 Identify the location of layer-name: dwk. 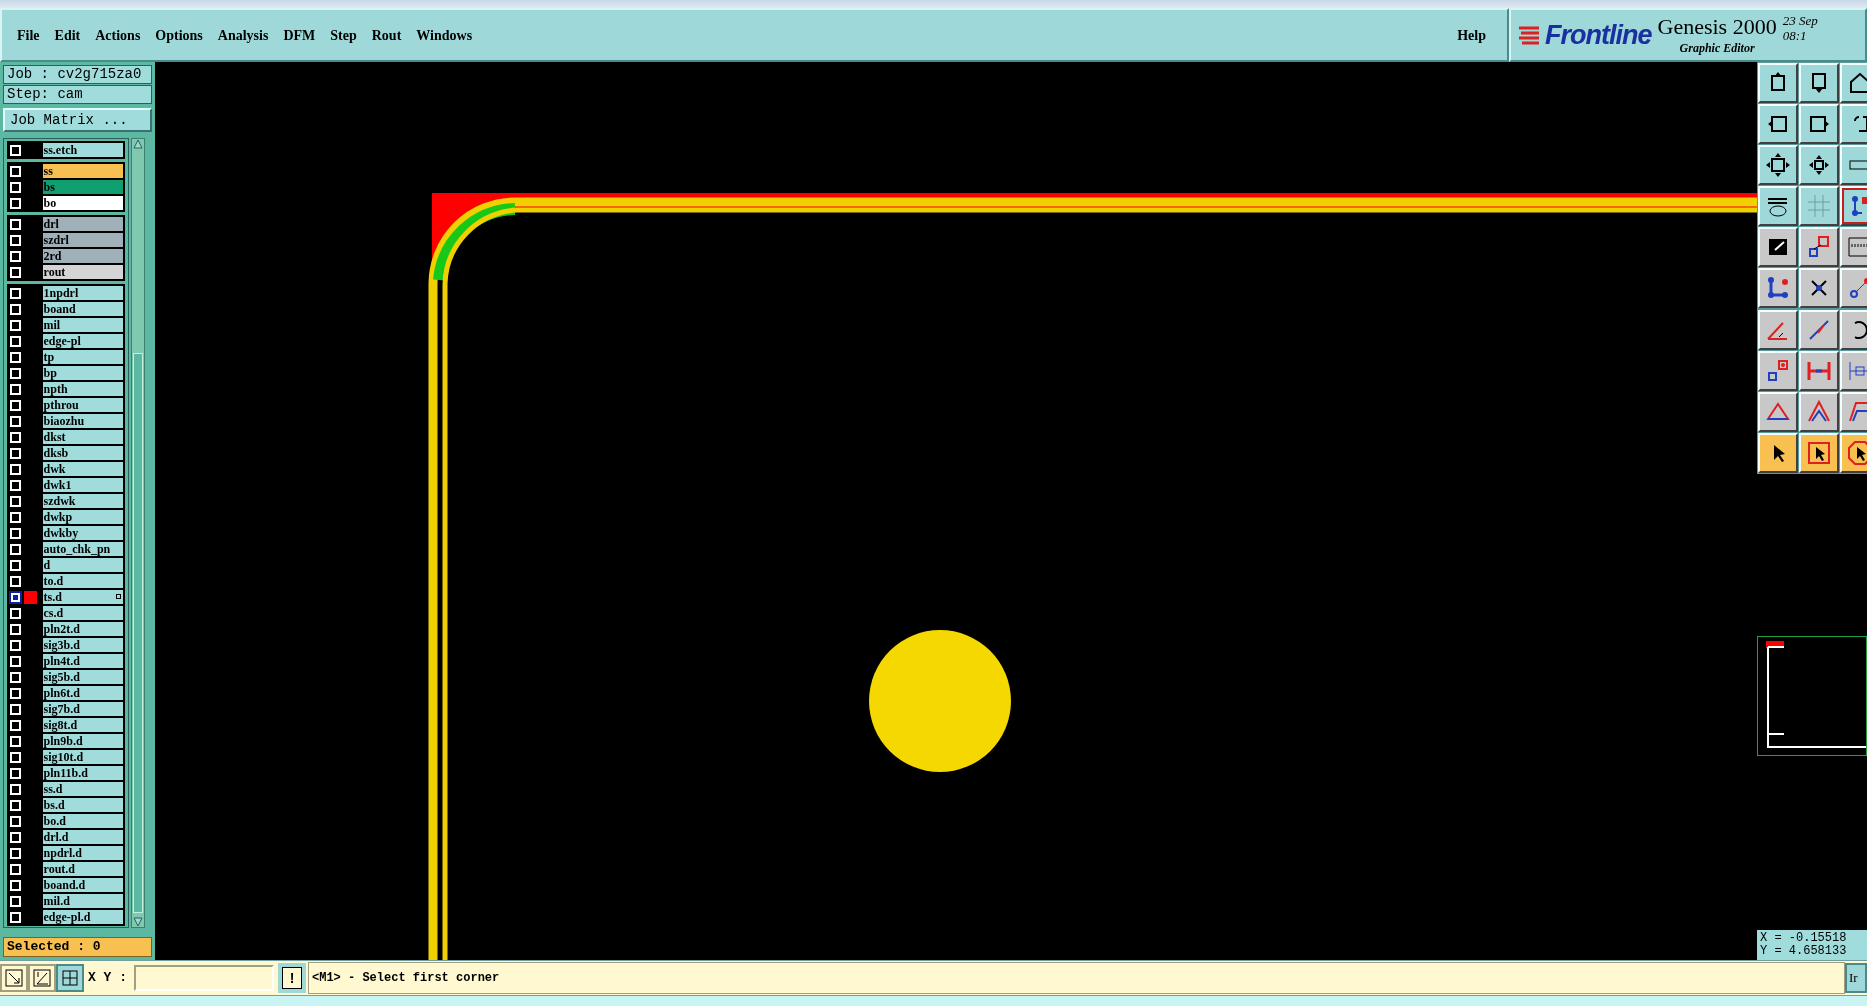
(82, 469).